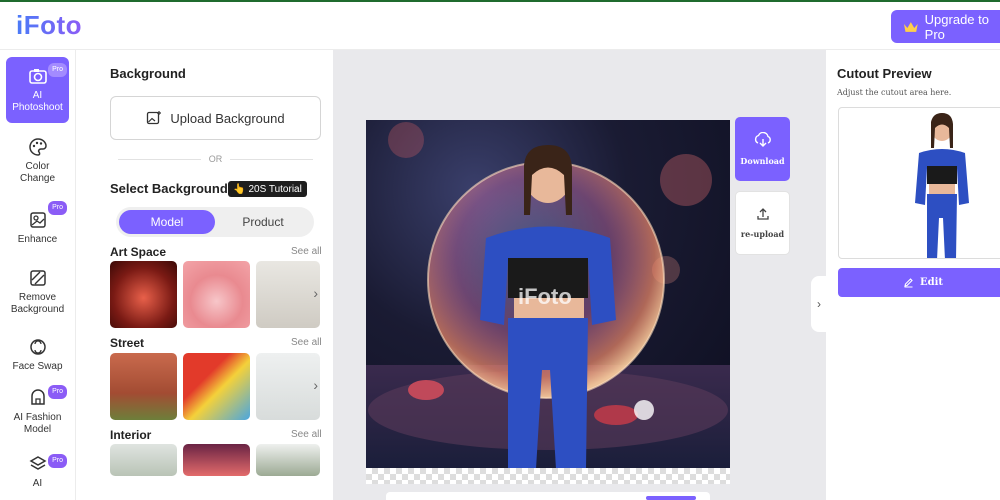 The image size is (1000, 500). What do you see at coordinates (908, 283) in the screenshot?
I see `pencil-icon` at bounding box center [908, 283].